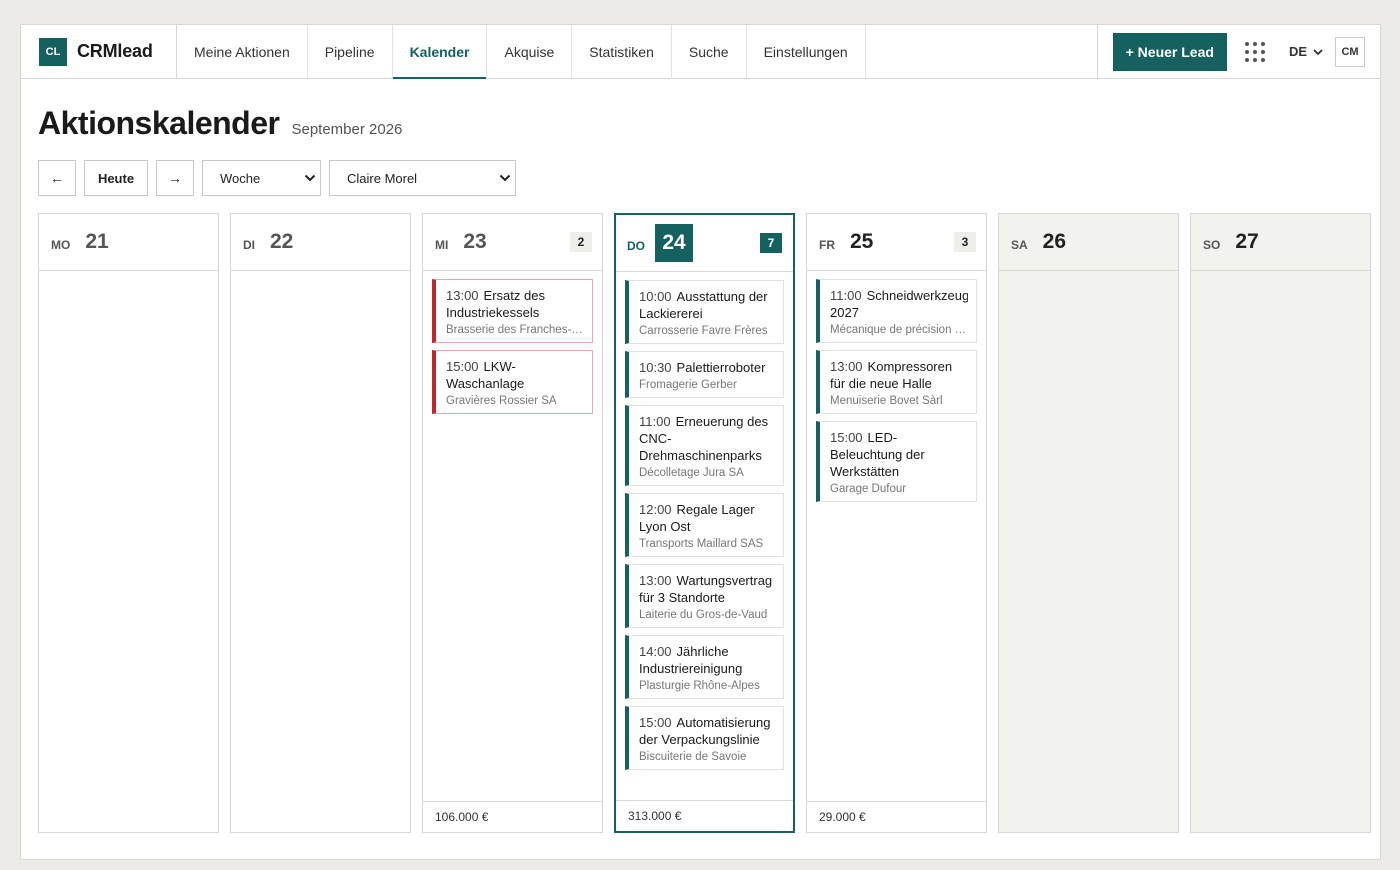 The width and height of the screenshot is (1400, 870). I want to click on event-time: 12:00, so click(655, 509).